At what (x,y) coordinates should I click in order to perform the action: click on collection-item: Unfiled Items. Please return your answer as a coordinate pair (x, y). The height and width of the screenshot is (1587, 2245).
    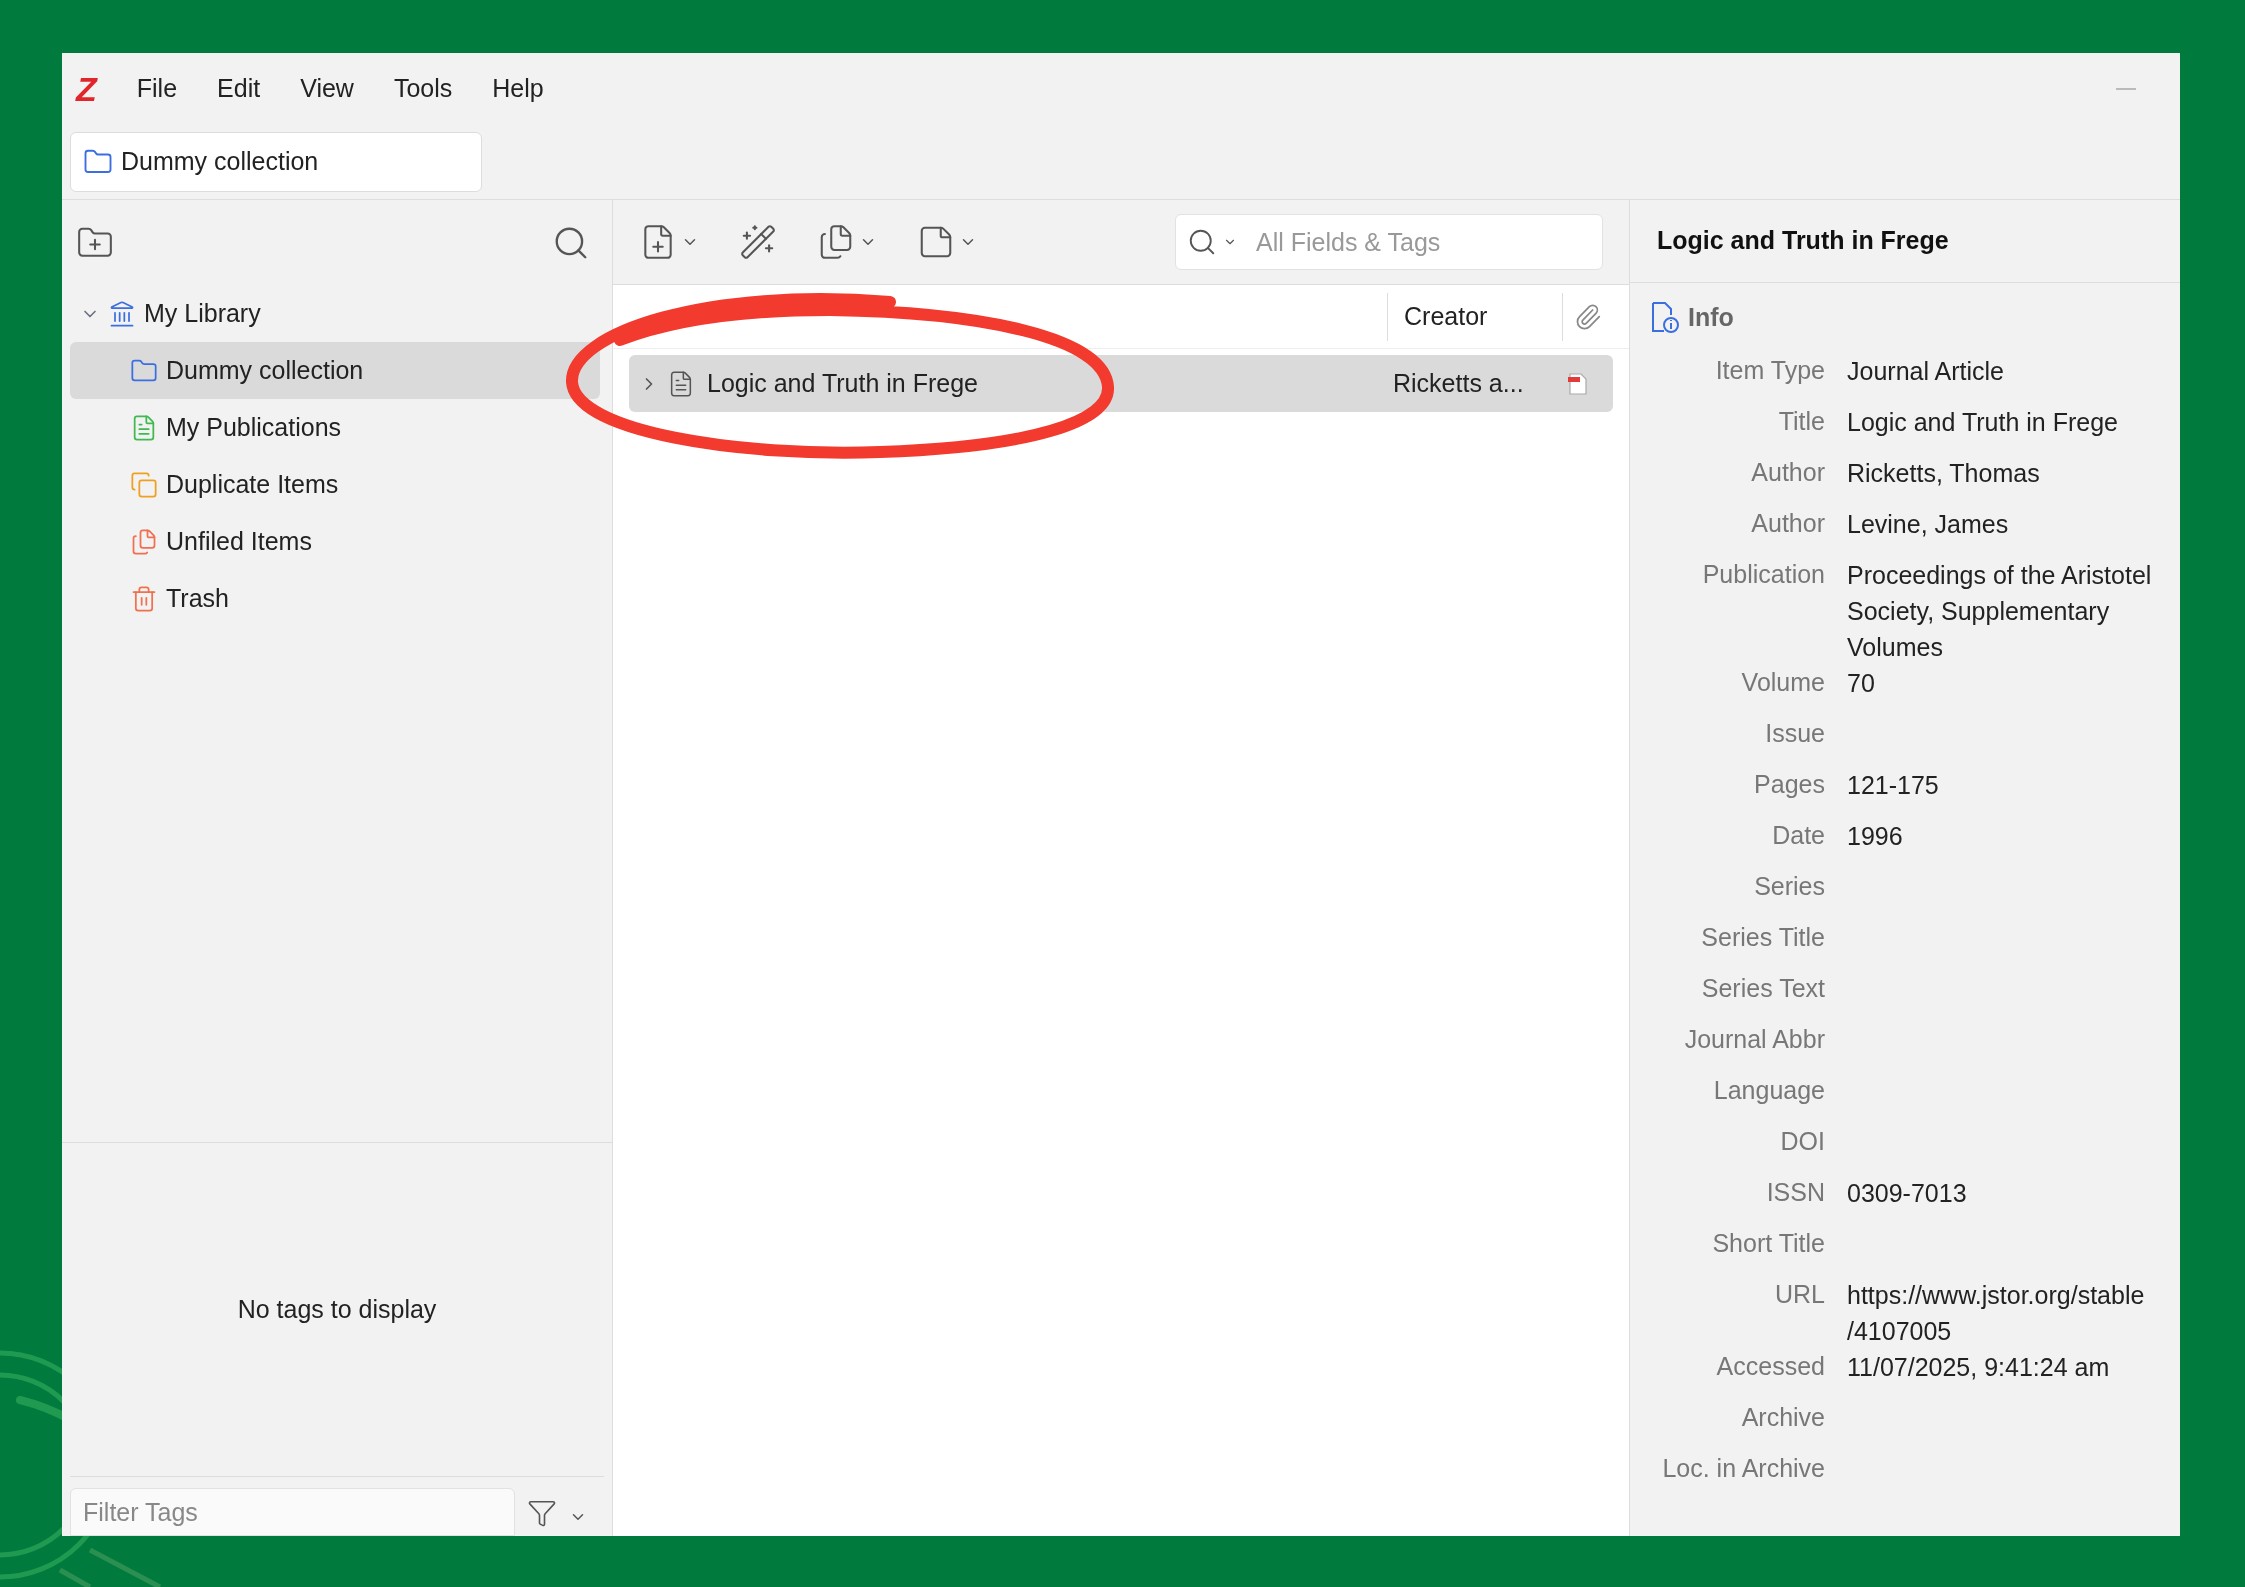
    Looking at the image, I should click on (335, 541).